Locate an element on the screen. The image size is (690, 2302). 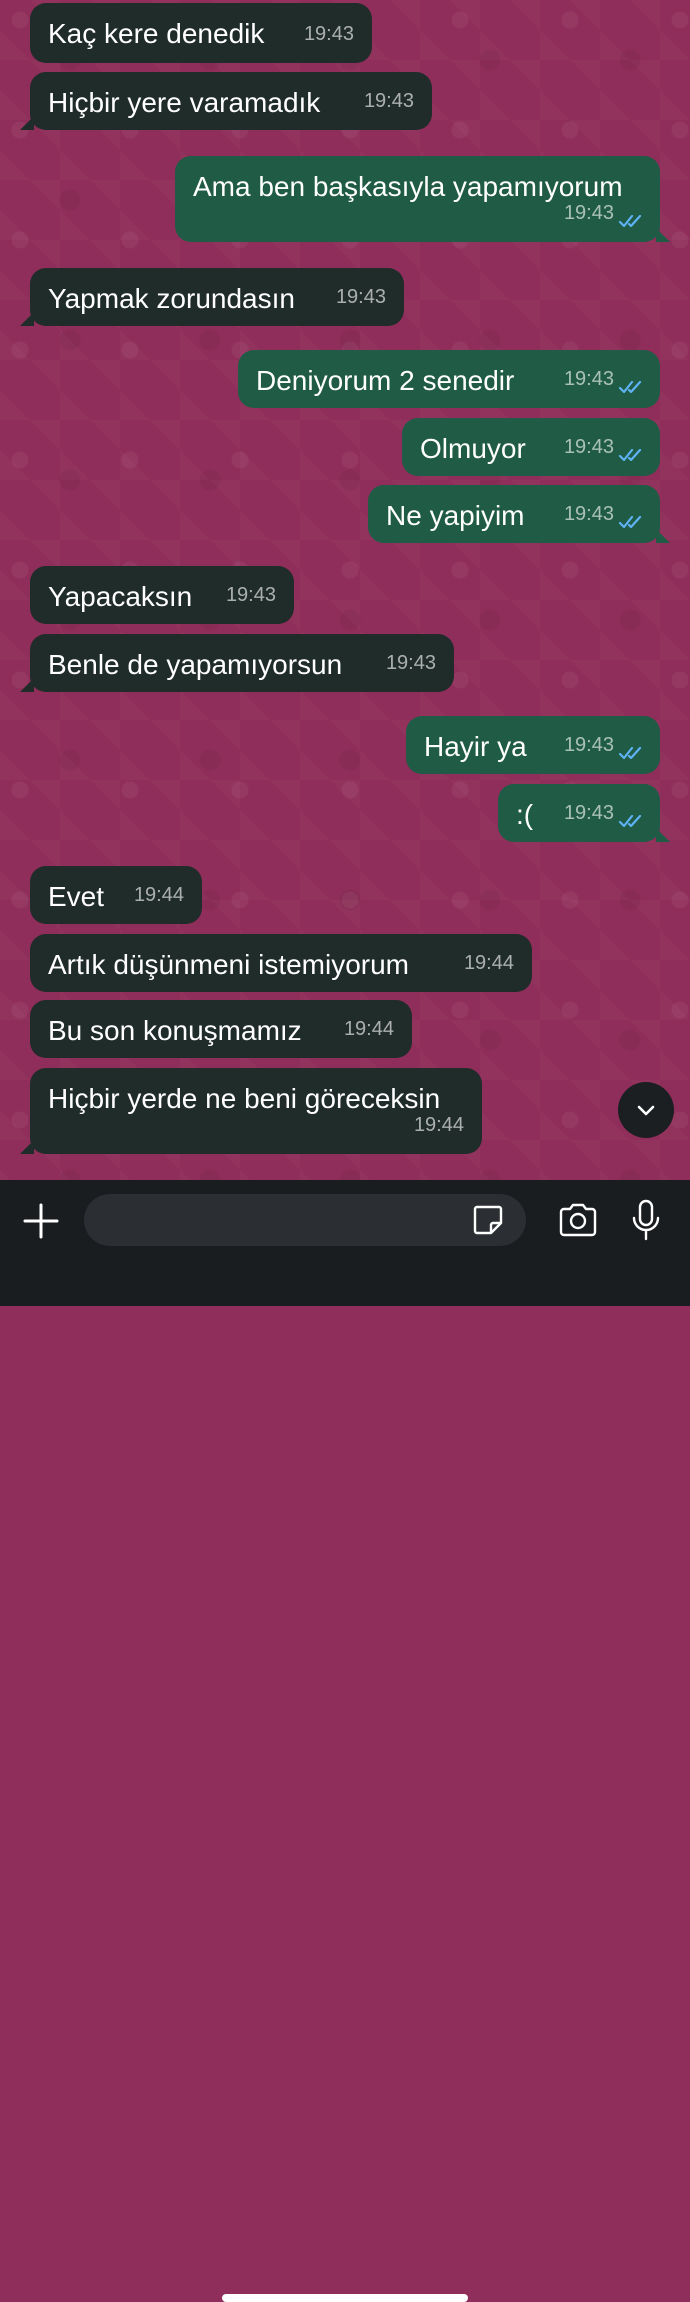
message-text: Kaç kere denedik is located at coordinates (156, 33).